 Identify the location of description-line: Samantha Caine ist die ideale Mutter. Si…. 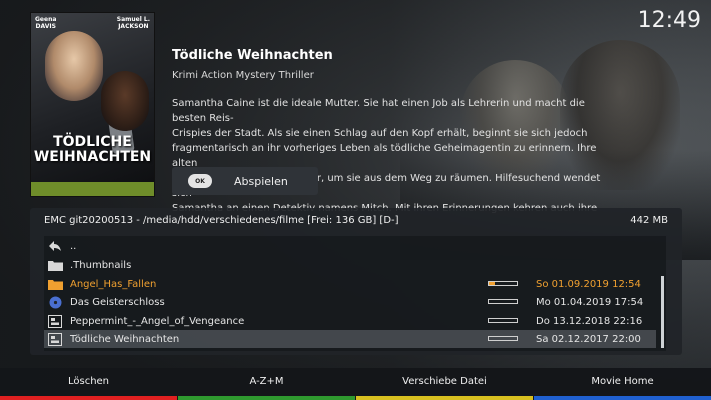
(378, 111).